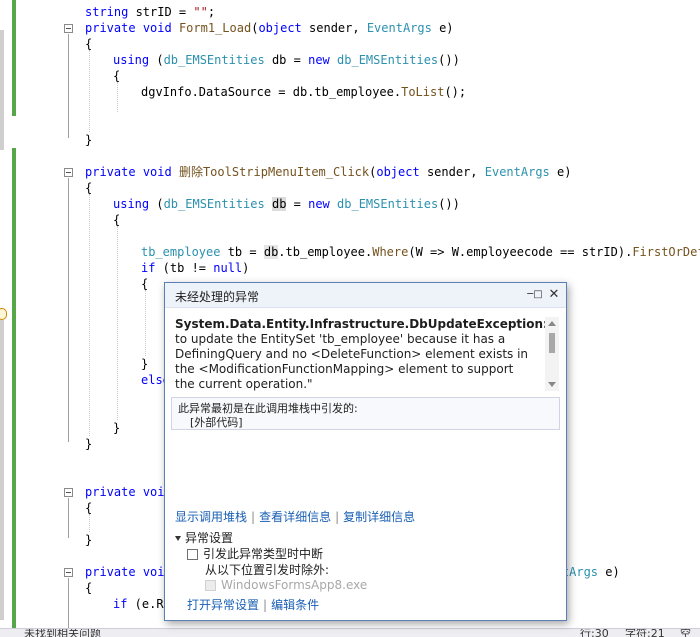  What do you see at coordinates (379, 517) in the screenshot?
I see `copy-details-link: 复制详细信息` at bounding box center [379, 517].